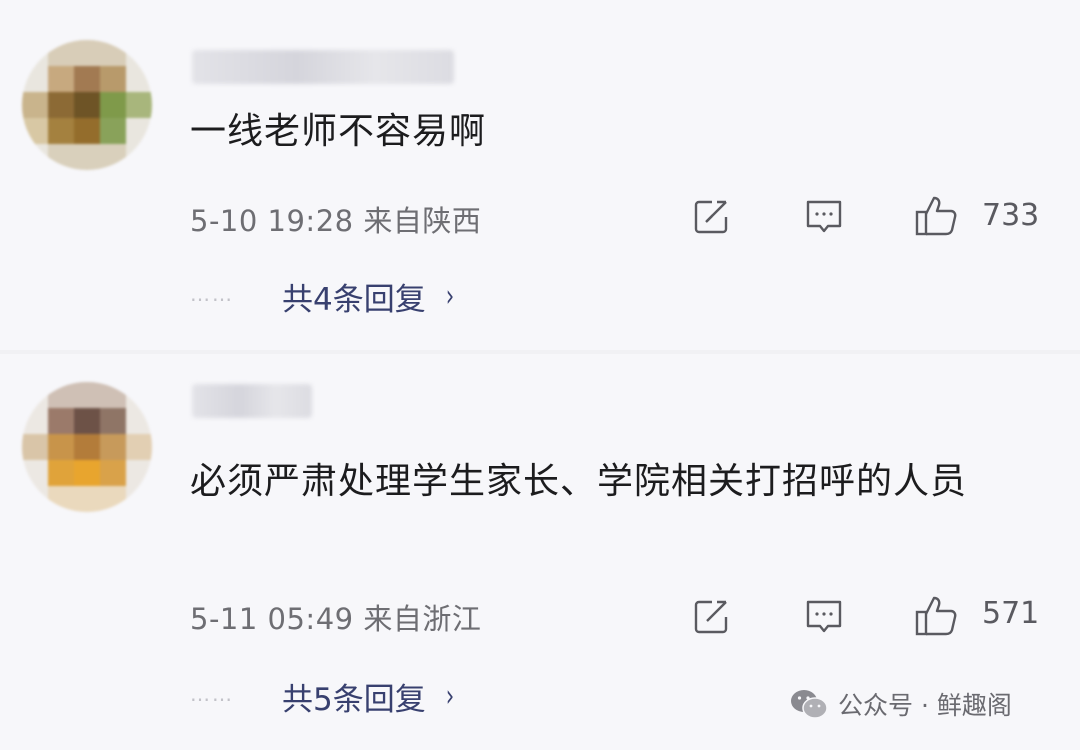  Describe the element at coordinates (354, 300) in the screenshot. I see `replies-label: 共4条回复` at that location.